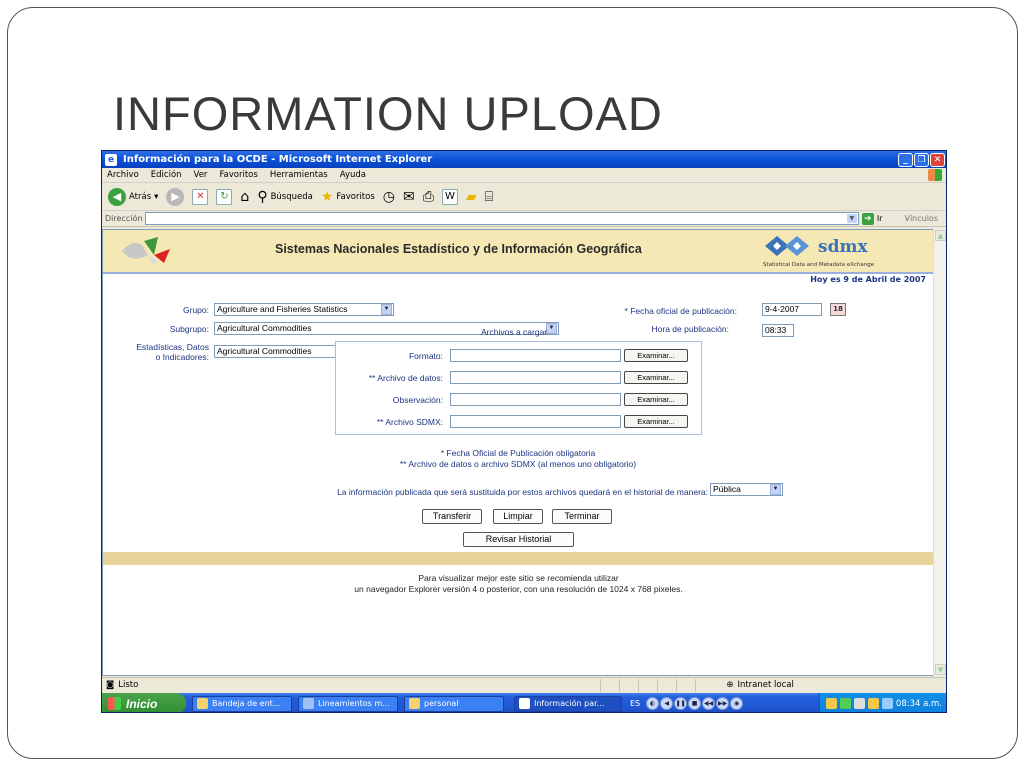 Image resolution: width=1024 pixels, height=768 pixels. I want to click on archivo-datos-label: ** Archivo de datos:, so click(405, 378).